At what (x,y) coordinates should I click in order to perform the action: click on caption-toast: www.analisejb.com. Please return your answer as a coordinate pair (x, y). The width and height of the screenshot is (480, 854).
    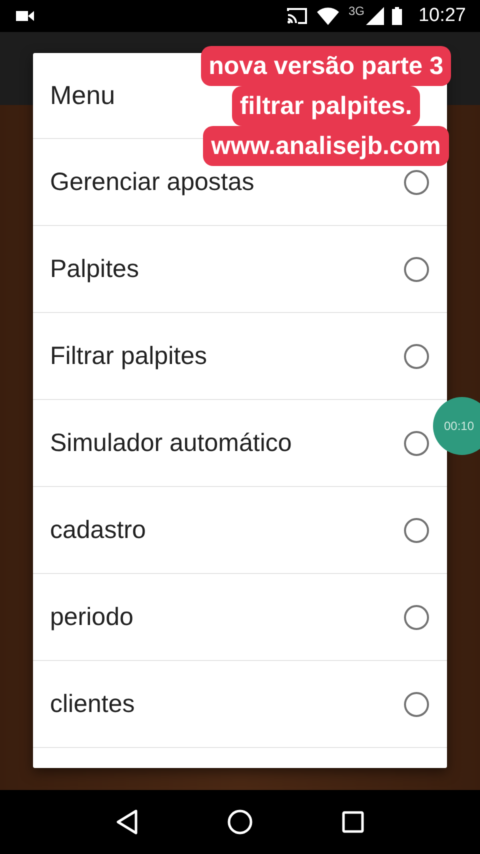
    Looking at the image, I should click on (326, 146).